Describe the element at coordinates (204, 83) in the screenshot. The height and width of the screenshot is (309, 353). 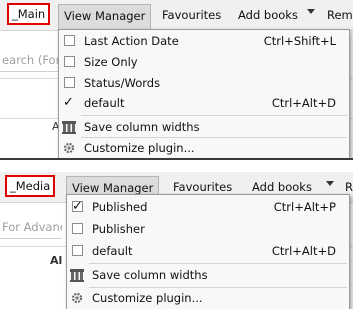
I see `menu-item-status-words: Status/Words` at that location.